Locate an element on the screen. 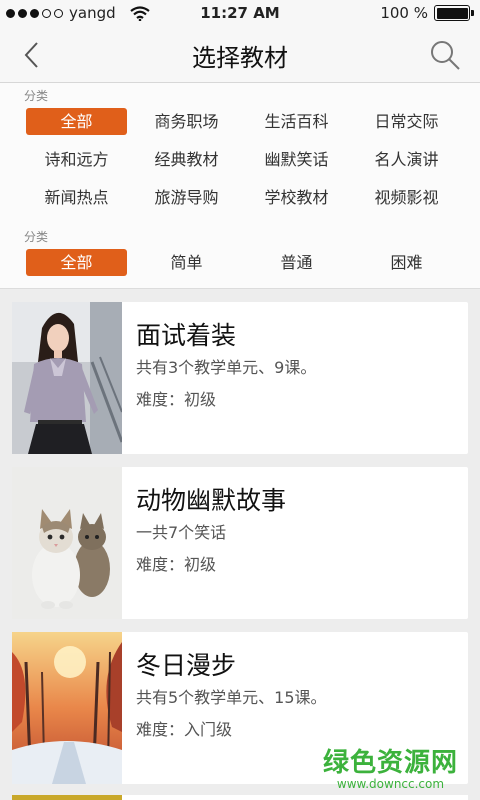  course-thumbnail-partial is located at coordinates (67, 797).